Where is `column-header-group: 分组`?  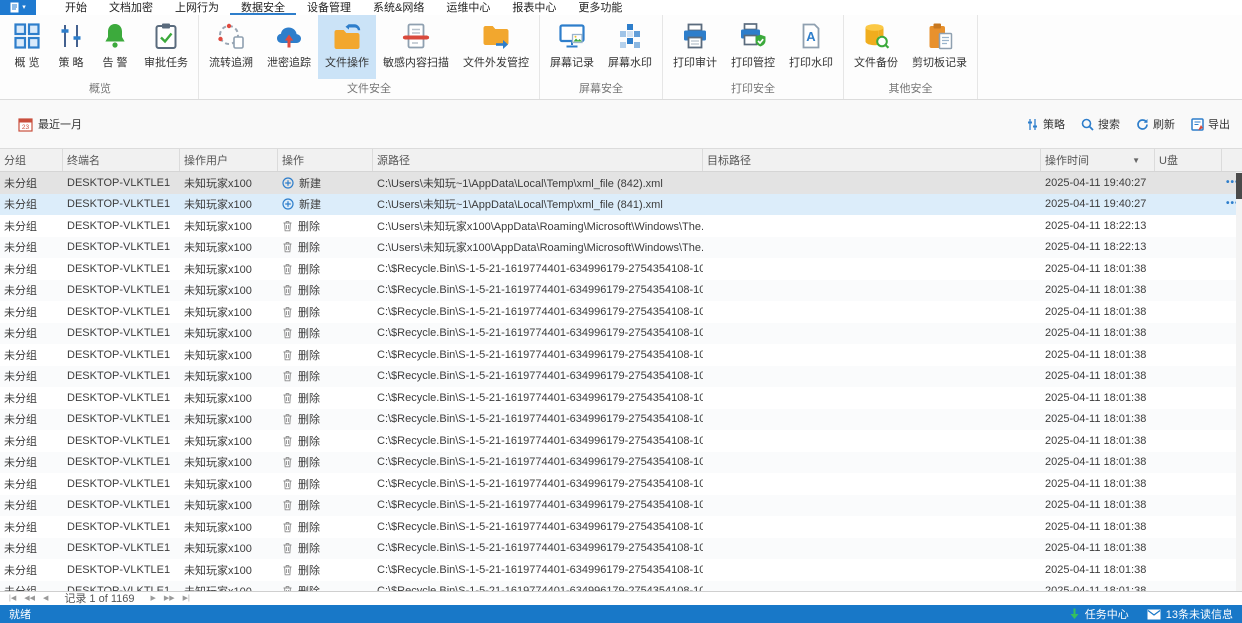
column-header-group: 分组 is located at coordinates (31, 160).